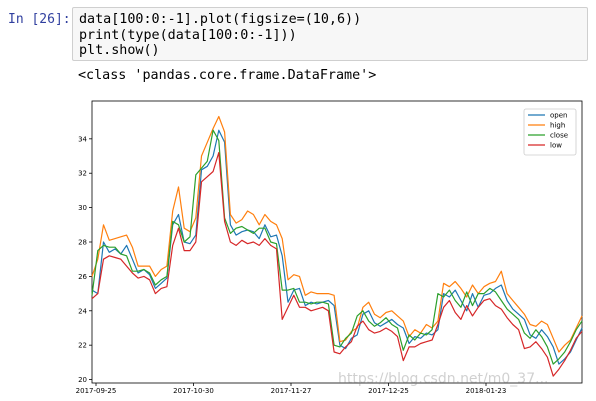 The height and width of the screenshot is (401, 596). Describe the element at coordinates (85, 259) in the screenshot. I see `y-axis-ticks: 20 22 24 26 28 30 32 34` at that location.